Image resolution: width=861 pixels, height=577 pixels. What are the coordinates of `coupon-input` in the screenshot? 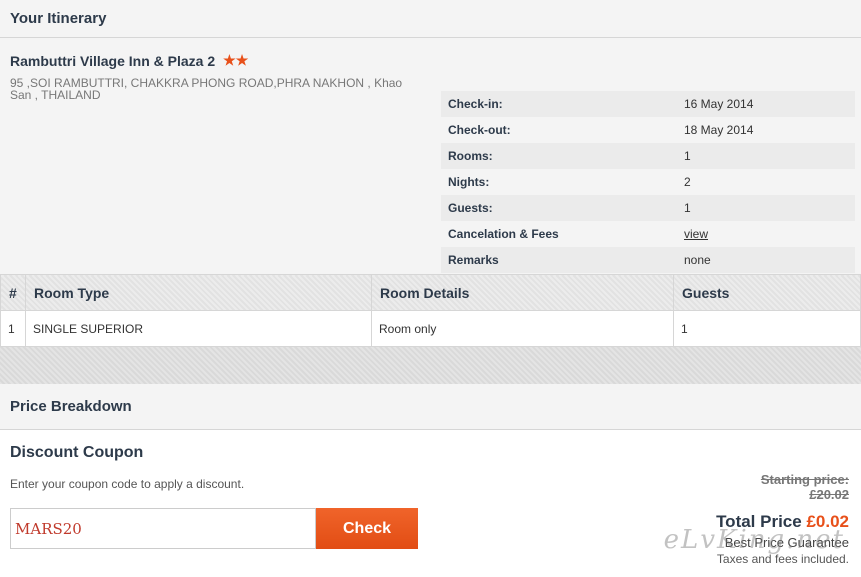 It's located at (163, 528).